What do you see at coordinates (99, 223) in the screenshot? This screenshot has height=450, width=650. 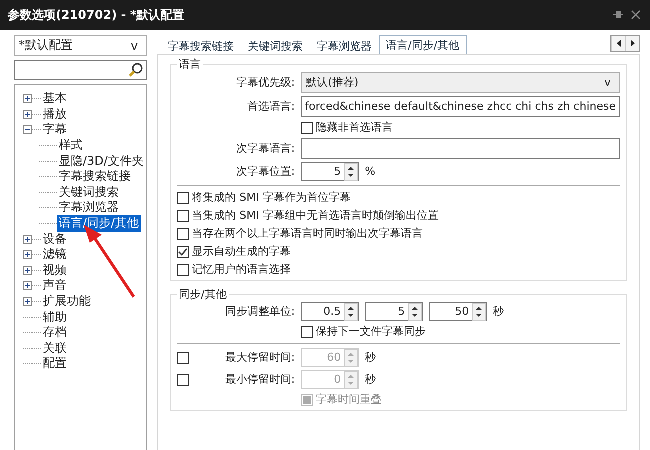 I see `tree-item: 语言/同步/其他` at bounding box center [99, 223].